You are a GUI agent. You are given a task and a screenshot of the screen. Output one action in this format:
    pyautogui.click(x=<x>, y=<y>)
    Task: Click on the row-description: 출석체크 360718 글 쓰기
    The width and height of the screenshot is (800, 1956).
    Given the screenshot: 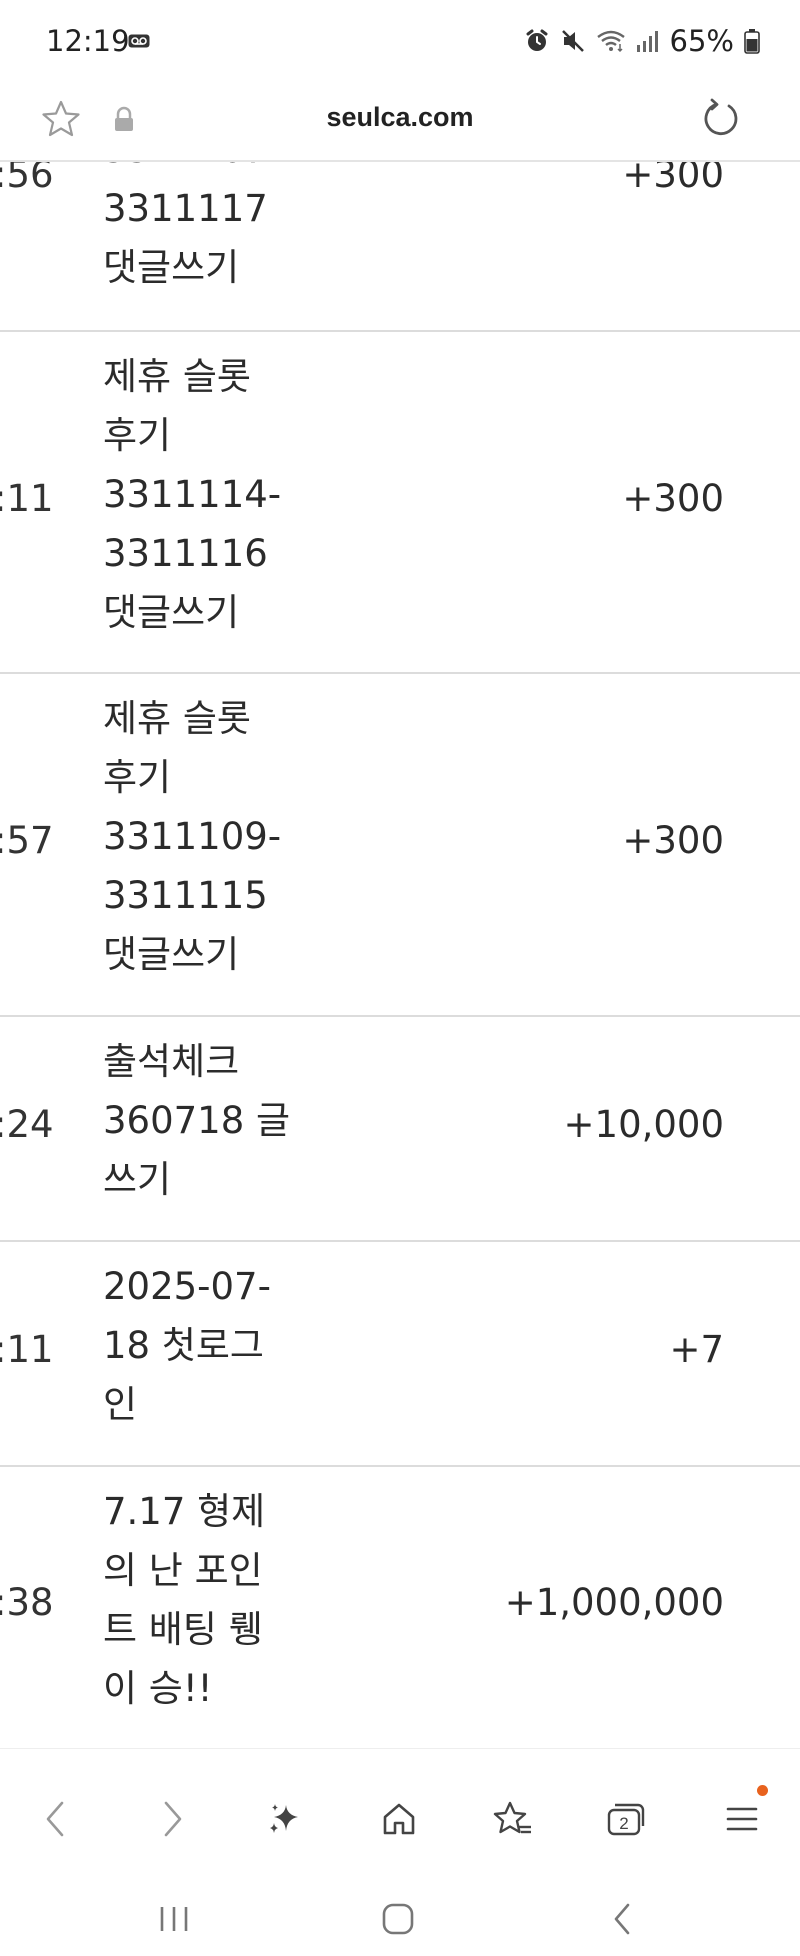 What is the action you would take?
    pyautogui.click(x=203, y=1120)
    